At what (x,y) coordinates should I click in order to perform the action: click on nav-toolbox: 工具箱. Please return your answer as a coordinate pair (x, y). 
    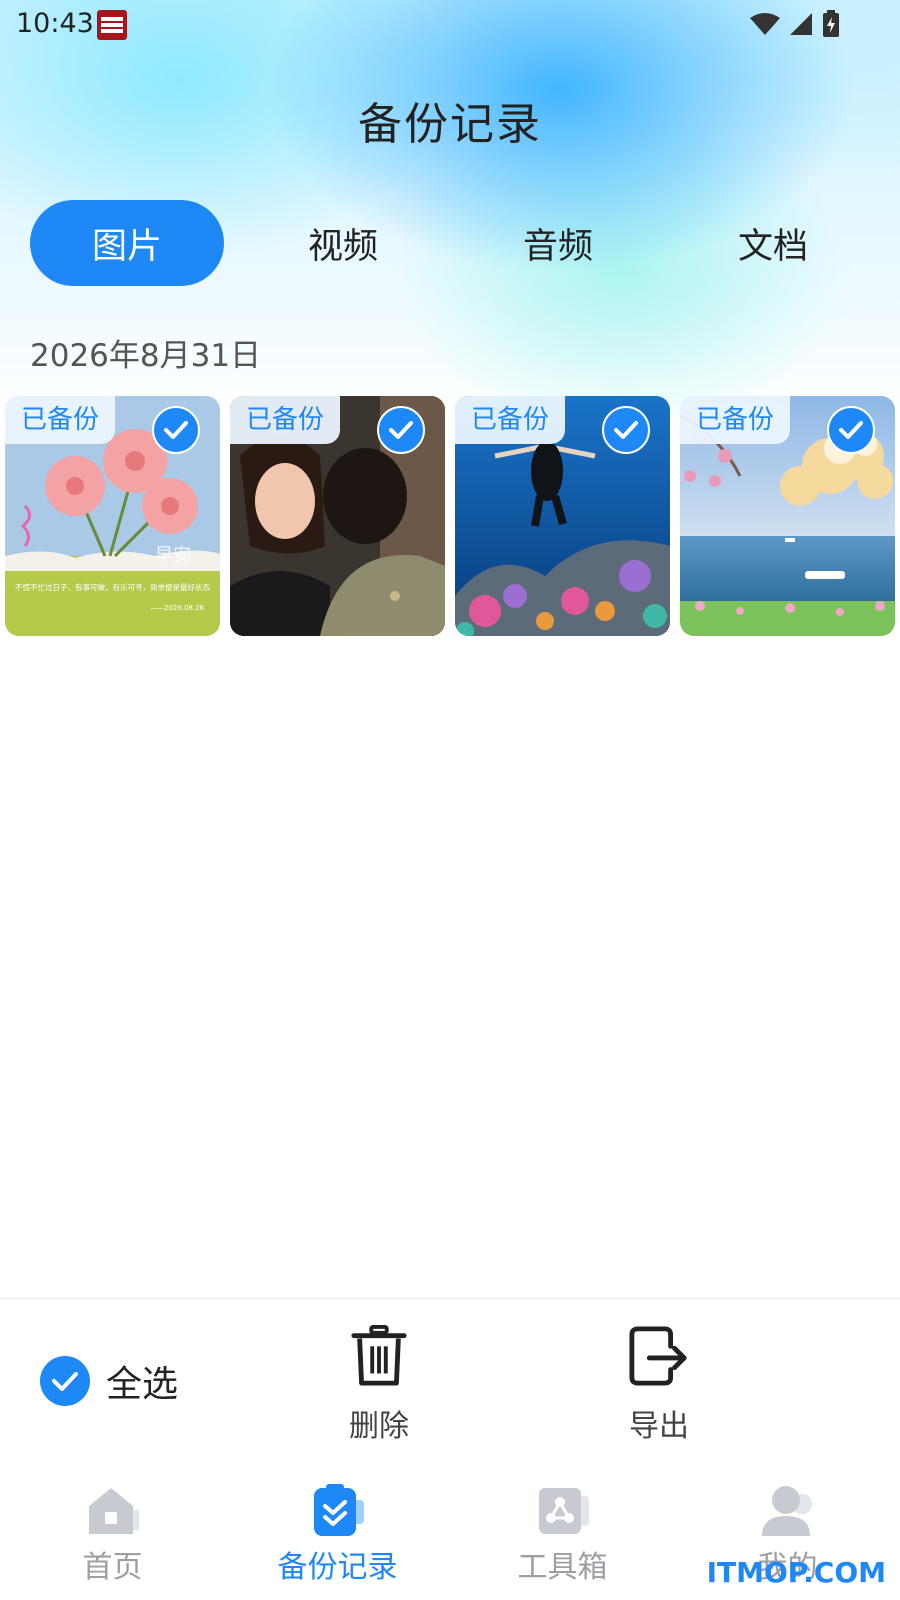
    Looking at the image, I should click on (562, 1535).